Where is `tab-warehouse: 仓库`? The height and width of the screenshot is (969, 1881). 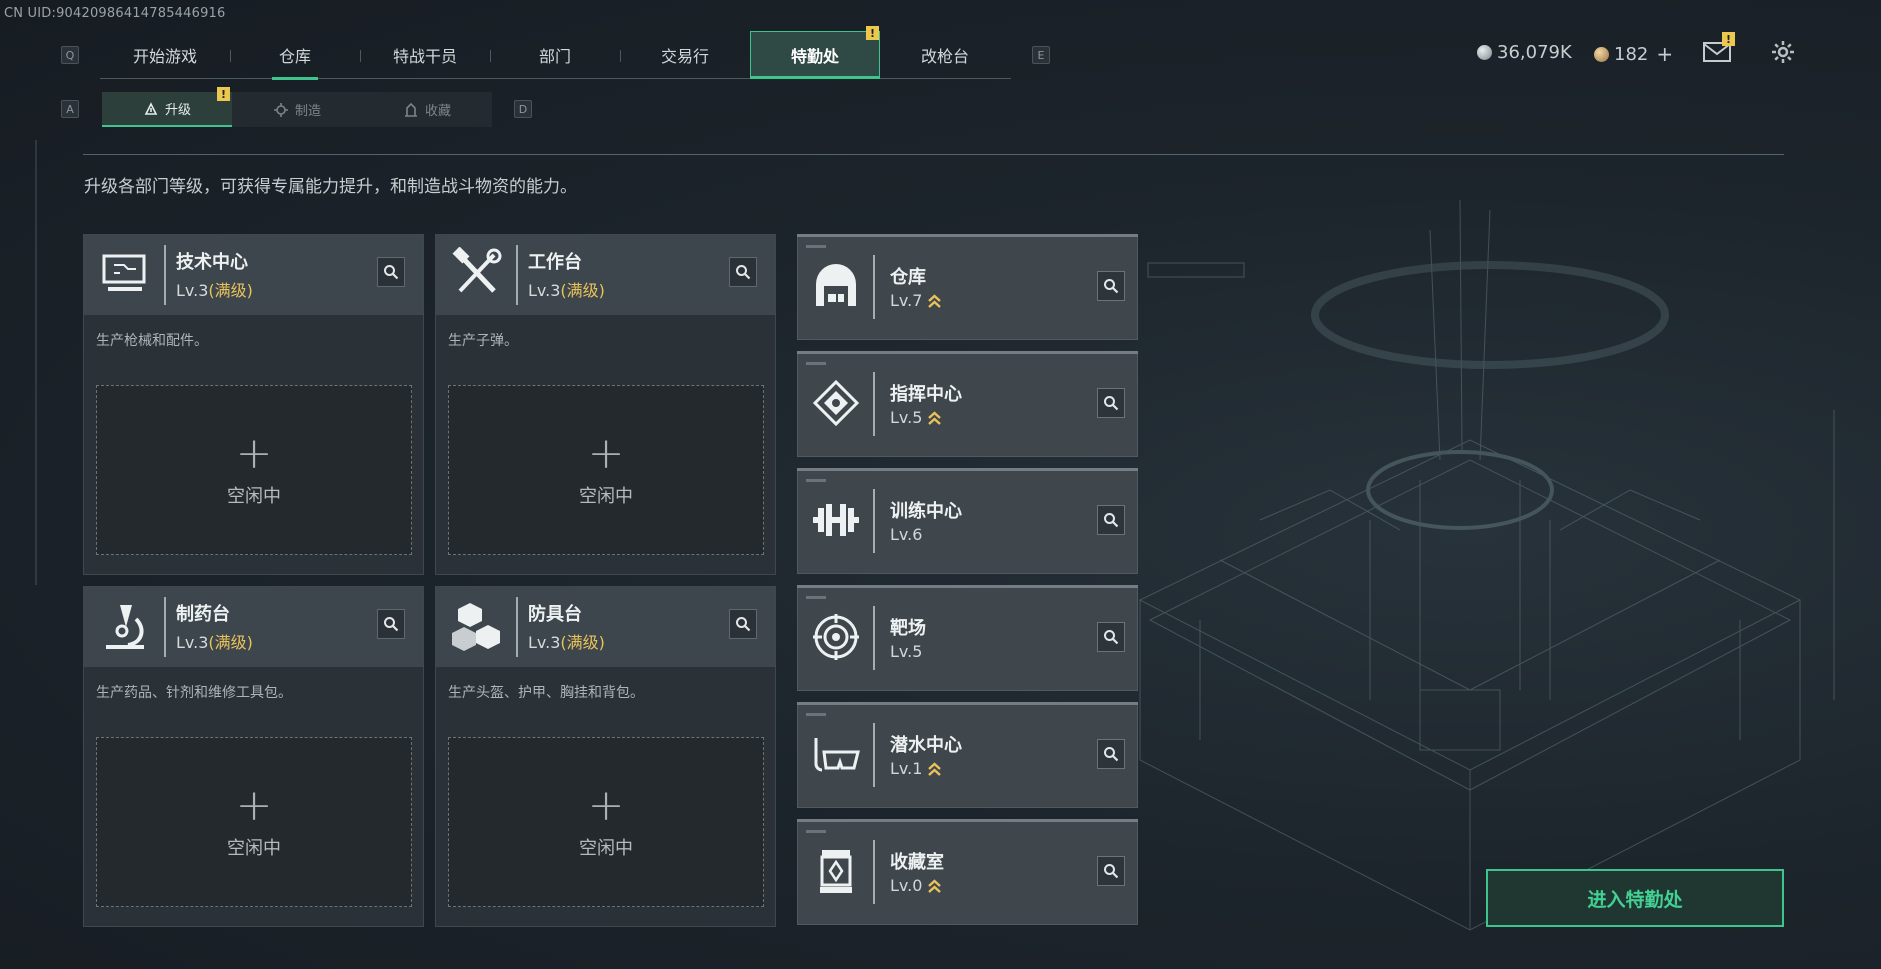 tab-warehouse: 仓库 is located at coordinates (295, 55).